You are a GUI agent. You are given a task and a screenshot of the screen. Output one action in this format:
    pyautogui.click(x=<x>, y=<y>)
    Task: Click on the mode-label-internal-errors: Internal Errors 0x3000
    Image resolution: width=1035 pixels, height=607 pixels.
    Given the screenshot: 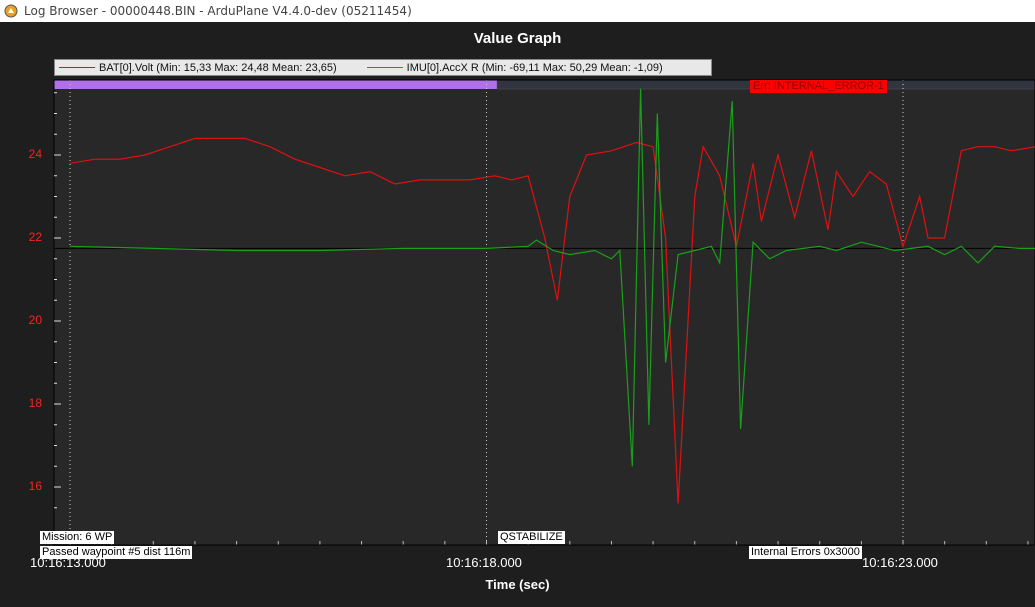 What is the action you would take?
    pyautogui.click(x=805, y=552)
    